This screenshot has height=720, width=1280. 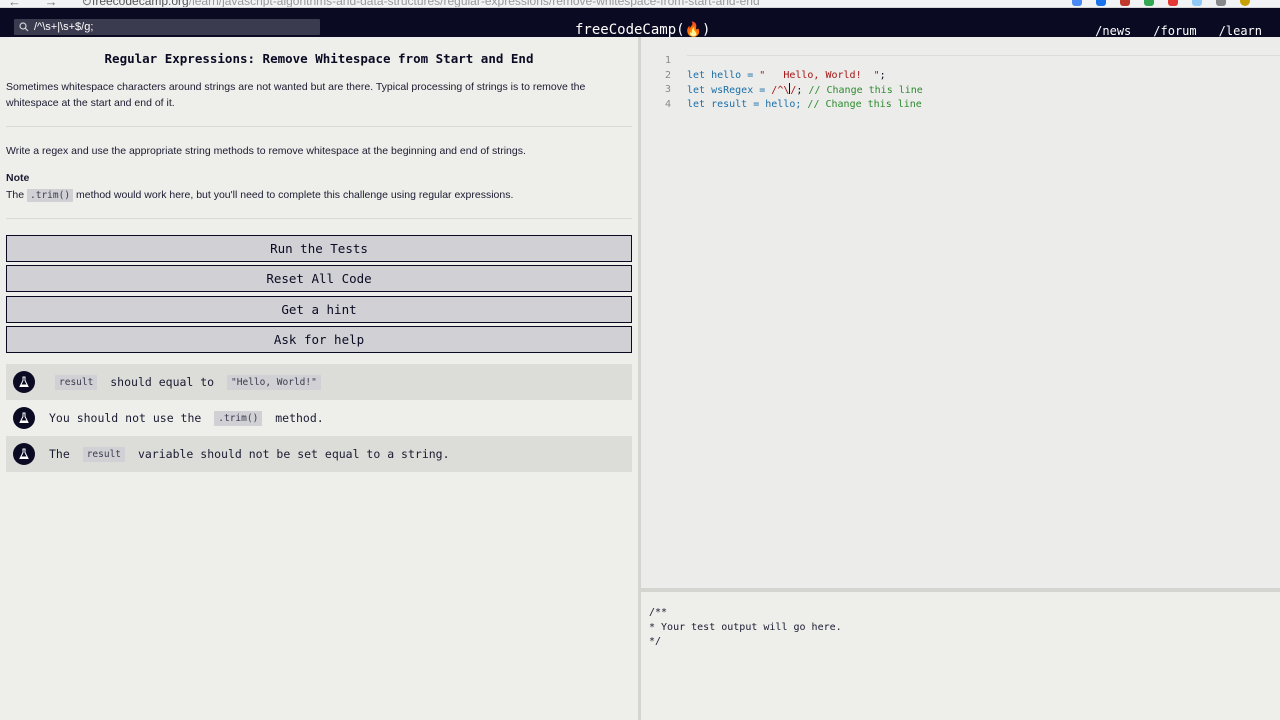 I want to click on line-code: let wsRegex = /^\/; // Change this line, so click(x=805, y=90).